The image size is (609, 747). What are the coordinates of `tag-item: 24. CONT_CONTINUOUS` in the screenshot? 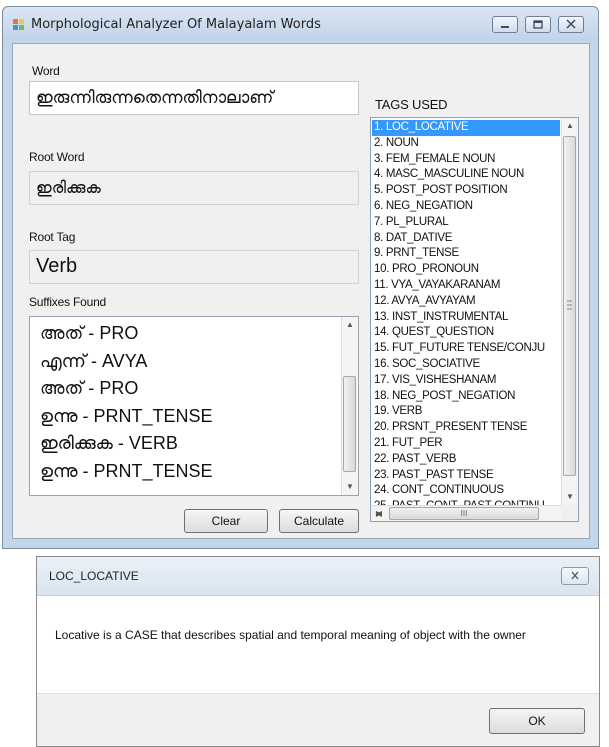 It's located at (466, 491).